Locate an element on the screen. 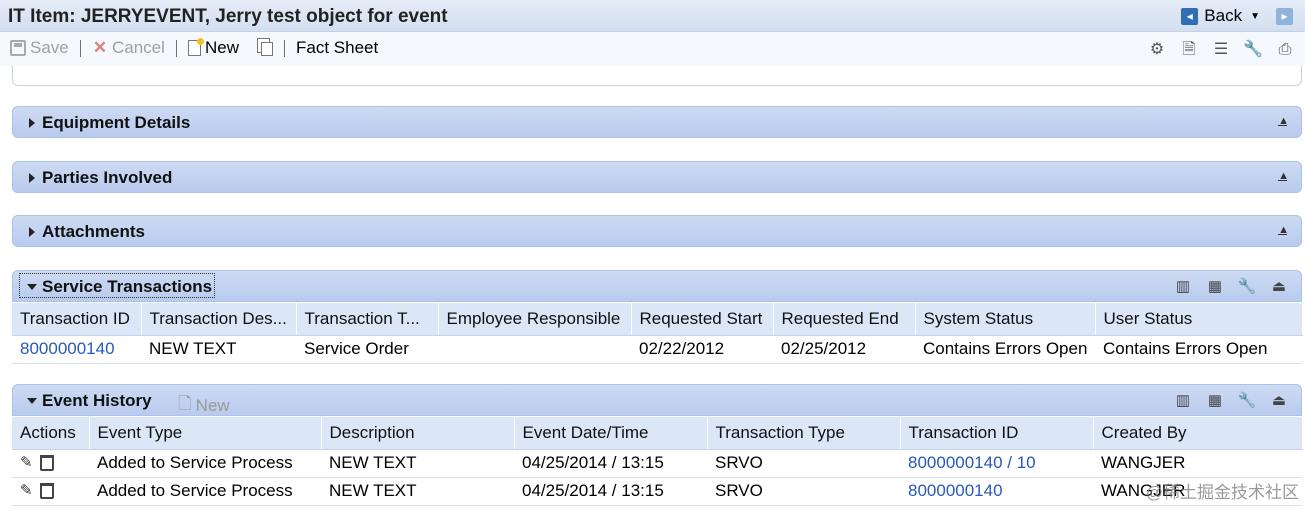  column-header: Description is located at coordinates (418, 433).